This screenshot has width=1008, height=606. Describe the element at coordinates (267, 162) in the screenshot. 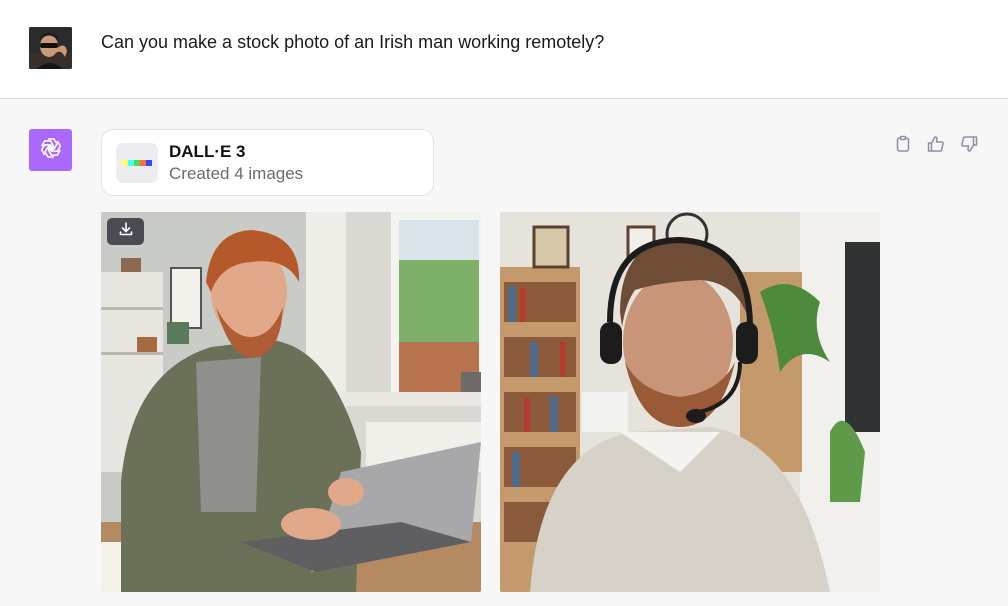

I see `dalle-tool-card: DALL·E 3 Created 4 images` at that location.